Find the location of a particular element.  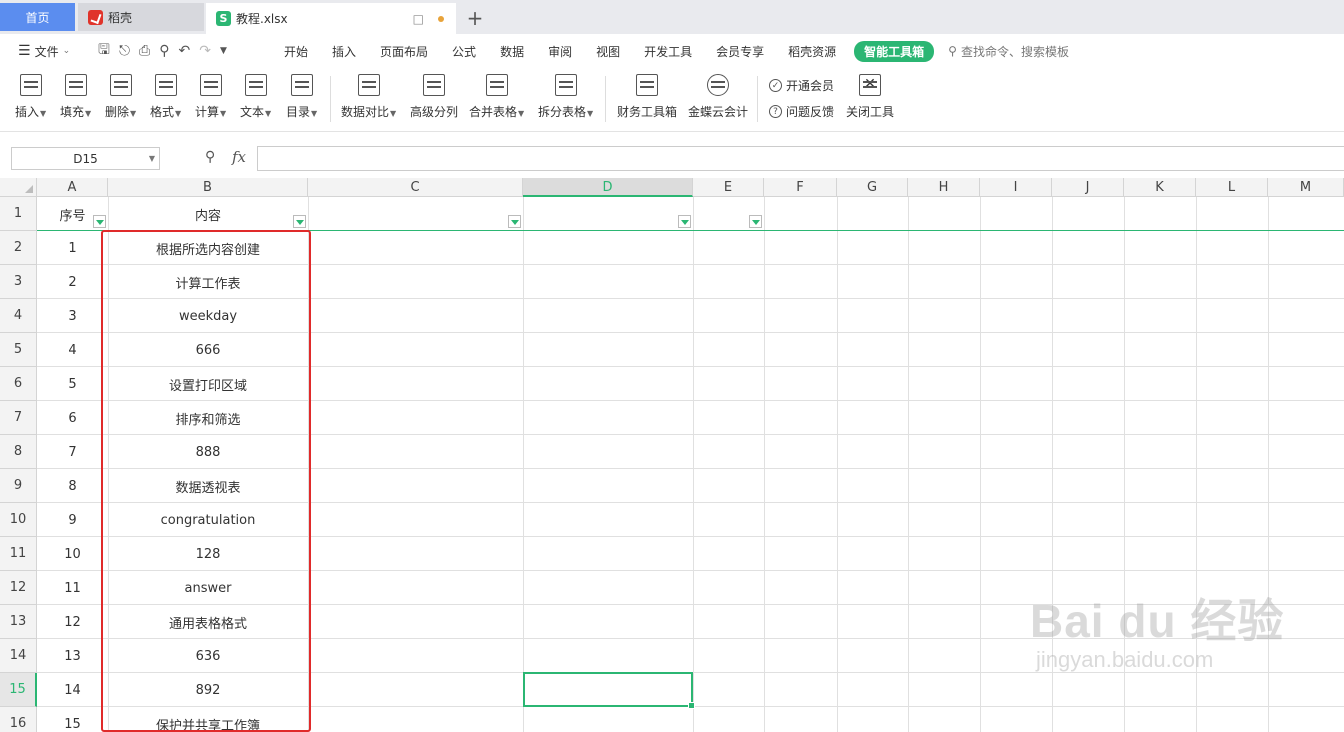

tab-file: S 教程.xlsx □ is located at coordinates (331, 18).